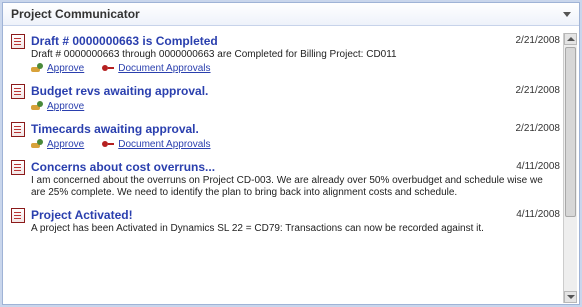 The image size is (582, 307). Describe the element at coordinates (287, 129) in the screenshot. I see `item-header: Timecards awaiting approval.` at that location.